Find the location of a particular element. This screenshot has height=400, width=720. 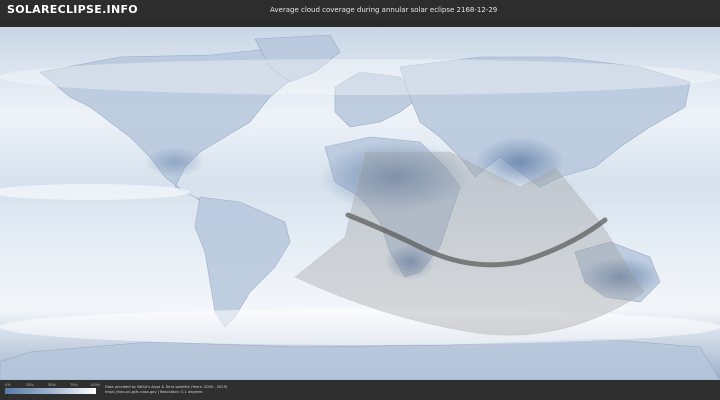

northern-band is located at coordinates (360, 77).